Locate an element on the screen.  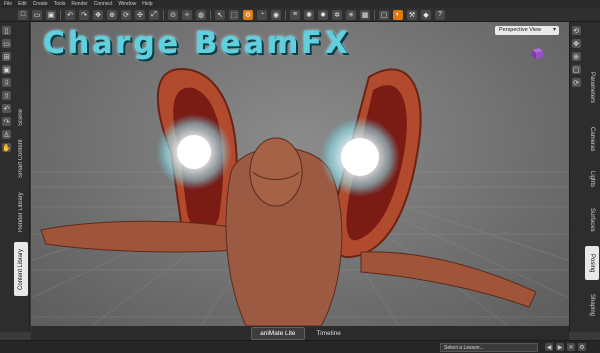
tools-icon: ⚒ is located at coordinates (412, 14).